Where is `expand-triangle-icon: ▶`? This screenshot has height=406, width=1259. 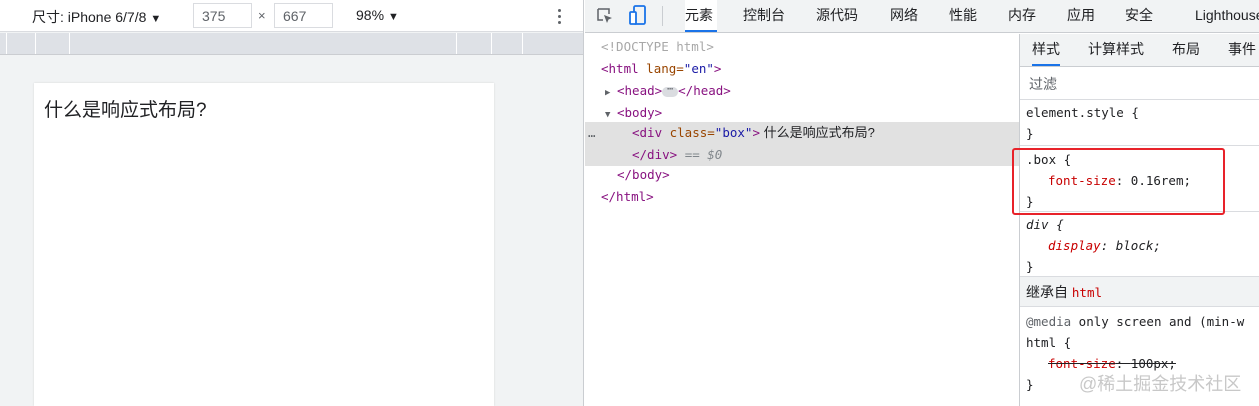 expand-triangle-icon: ▶ is located at coordinates (611, 93).